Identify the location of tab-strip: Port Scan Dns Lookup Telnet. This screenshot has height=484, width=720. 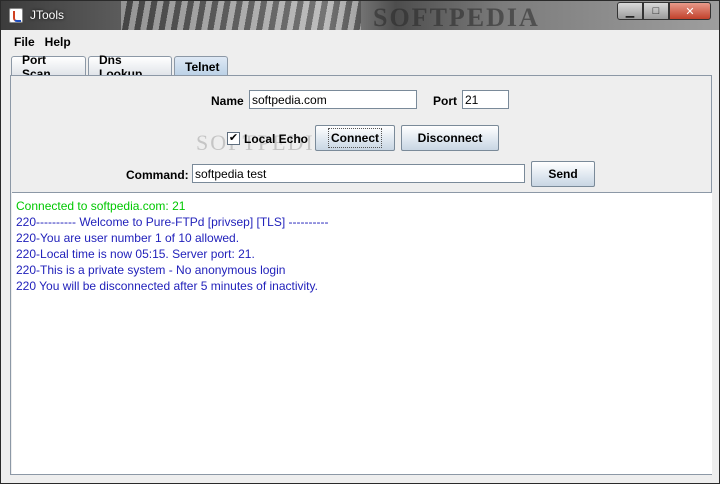
(120, 67).